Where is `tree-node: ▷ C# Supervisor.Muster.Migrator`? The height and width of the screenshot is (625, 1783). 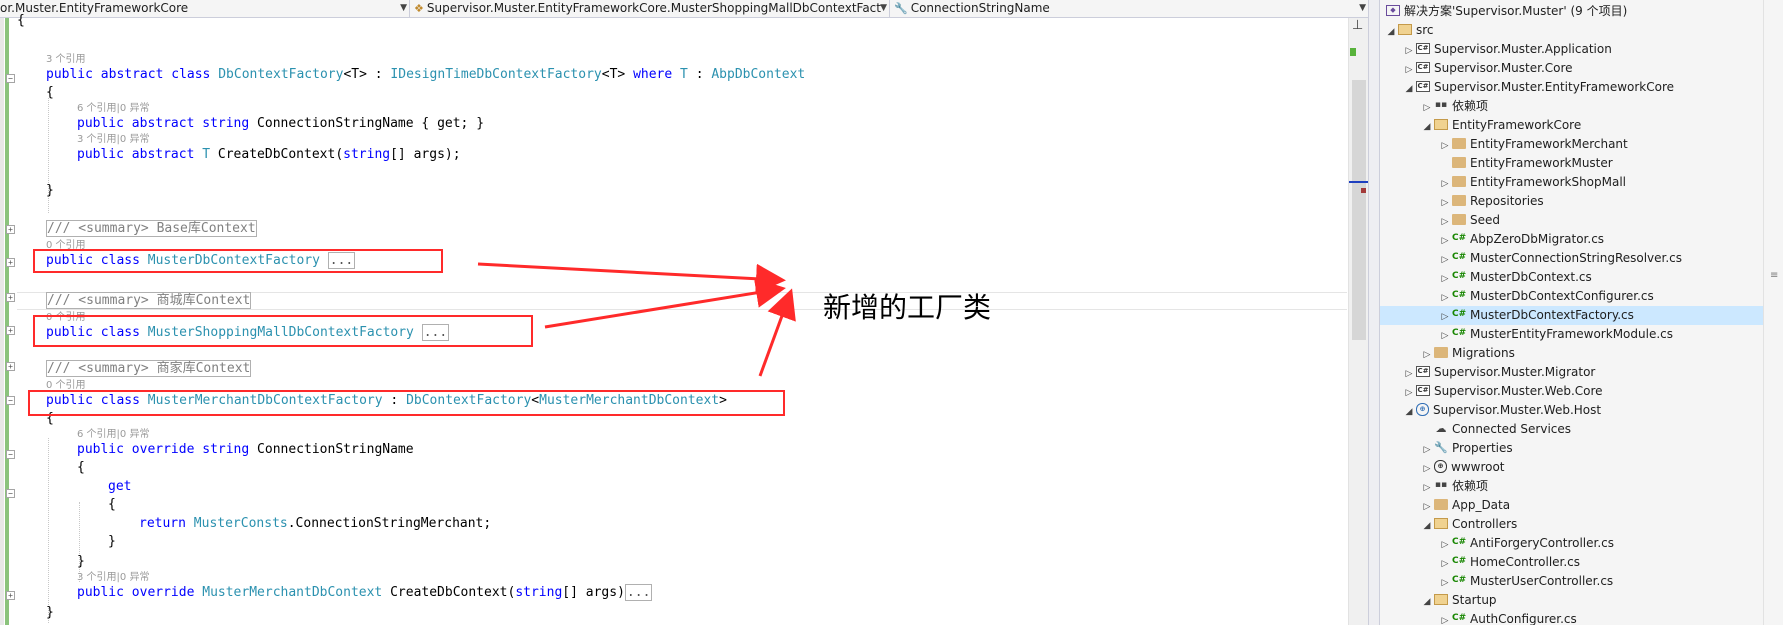
tree-node: ▷ C# Supervisor.Muster.Migrator is located at coordinates (1499, 372).